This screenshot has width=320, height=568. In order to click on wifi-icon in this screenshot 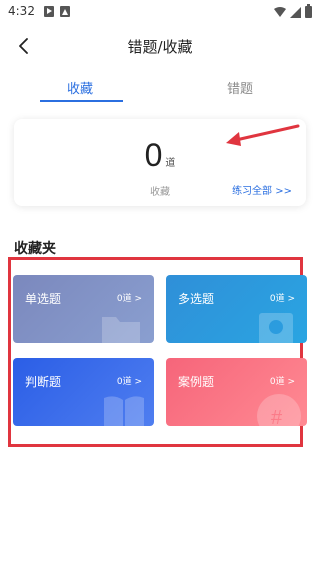, I will do `click(280, 12)`.